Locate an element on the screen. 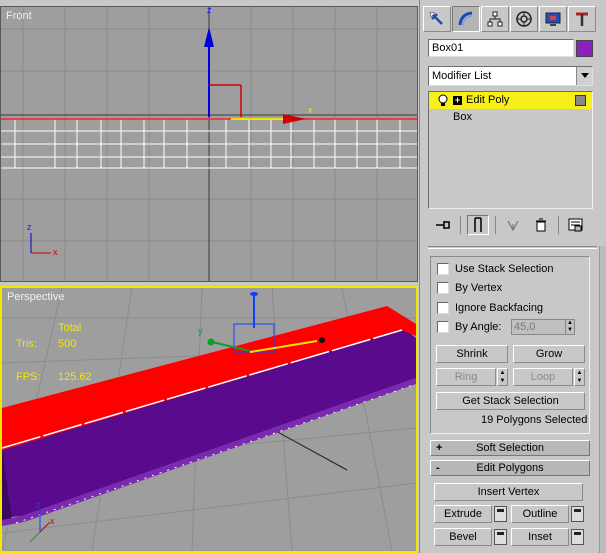  command-panel-tabs is located at coordinates (513, 20).